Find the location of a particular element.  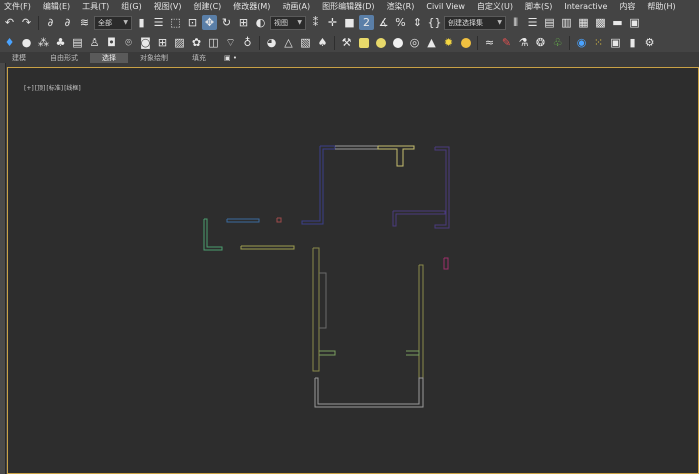

frog-icon: ❂ is located at coordinates (540, 42).